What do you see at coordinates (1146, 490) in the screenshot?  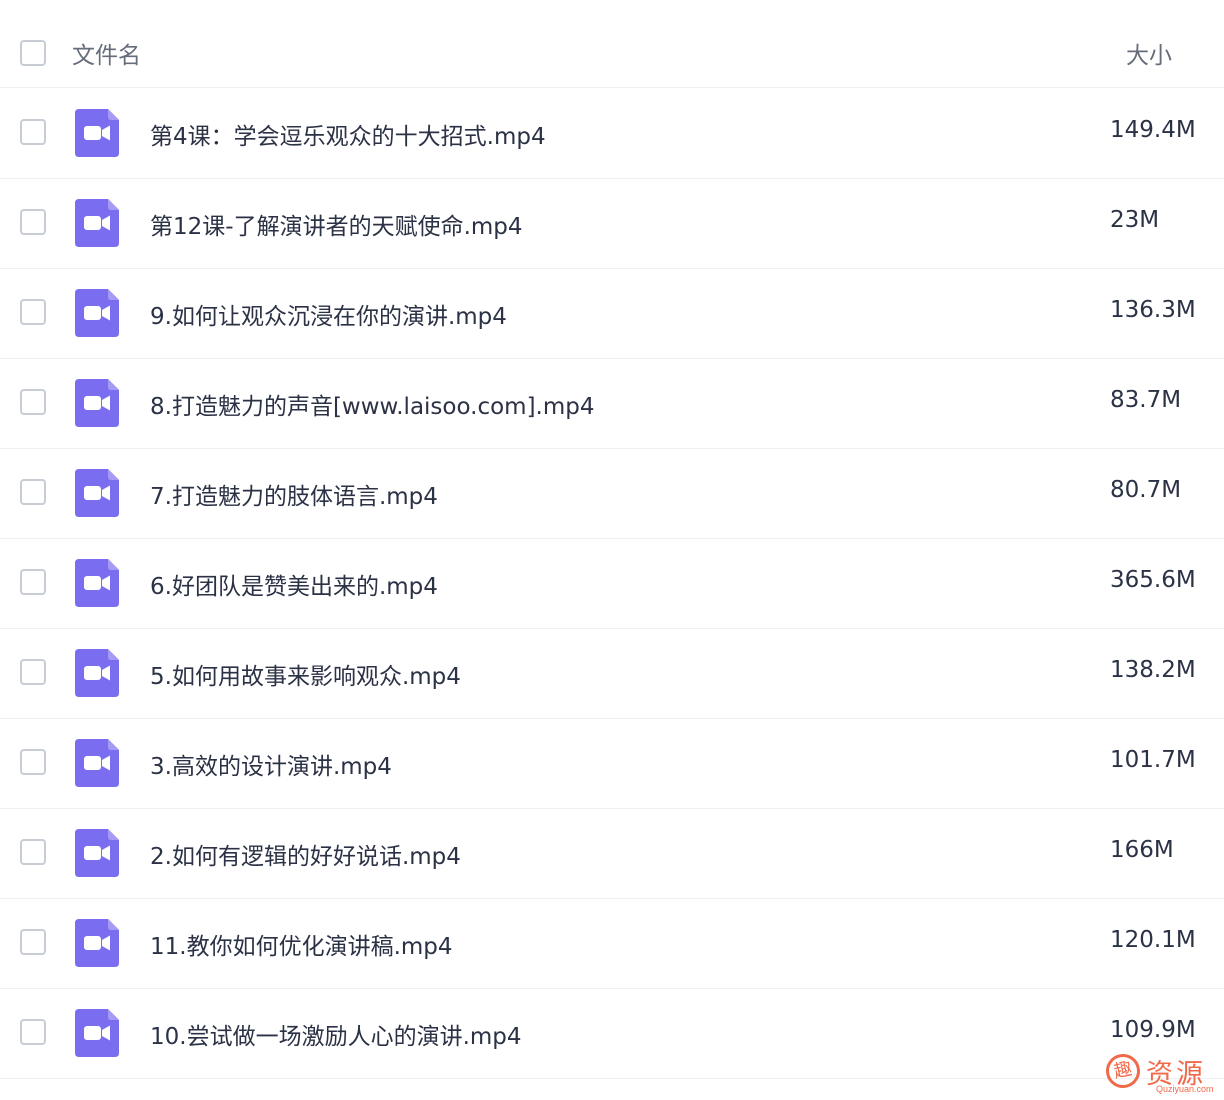 I see `file-size: 80.7M` at bounding box center [1146, 490].